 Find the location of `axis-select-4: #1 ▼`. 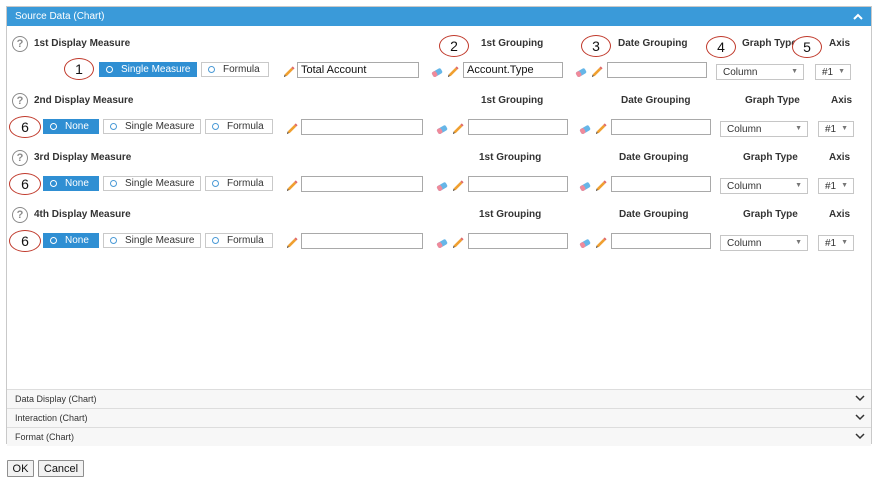

axis-select-4: #1 ▼ is located at coordinates (836, 243).